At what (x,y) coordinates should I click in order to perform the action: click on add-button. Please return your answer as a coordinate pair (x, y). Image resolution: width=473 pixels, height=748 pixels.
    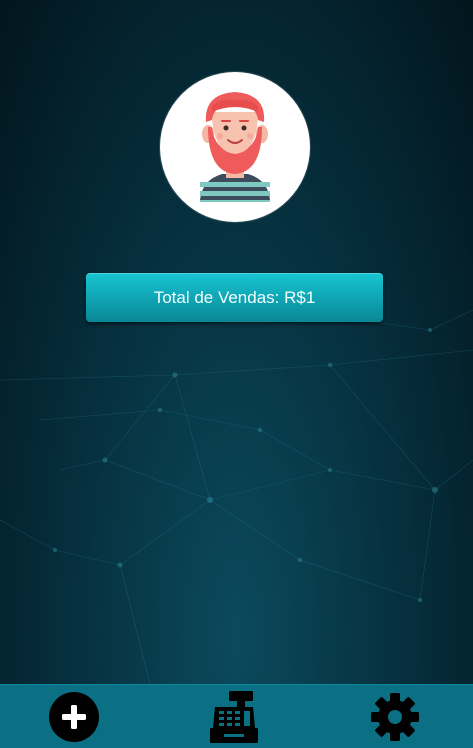
    Looking at the image, I should click on (74, 717).